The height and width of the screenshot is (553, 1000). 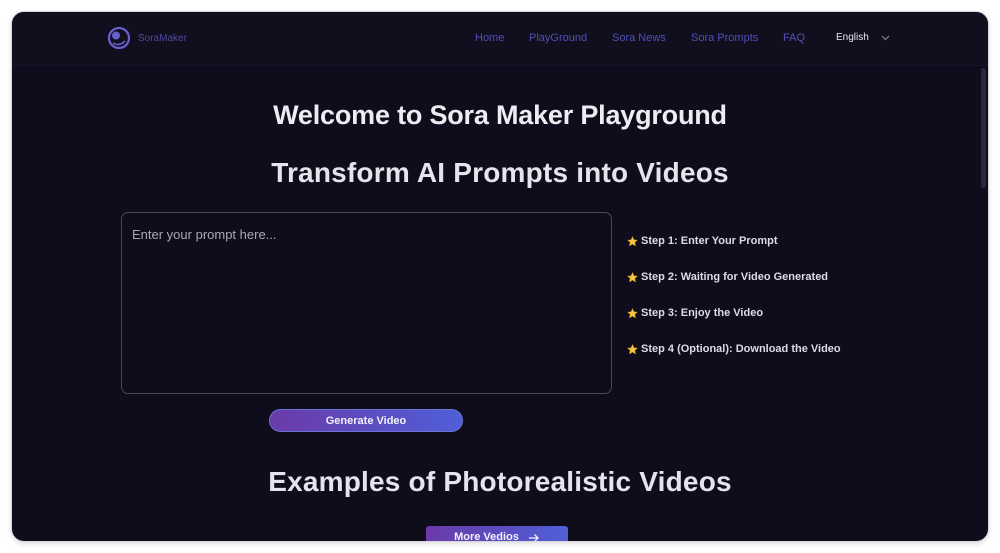 What do you see at coordinates (852, 37) in the screenshot?
I see `language-label: English` at bounding box center [852, 37].